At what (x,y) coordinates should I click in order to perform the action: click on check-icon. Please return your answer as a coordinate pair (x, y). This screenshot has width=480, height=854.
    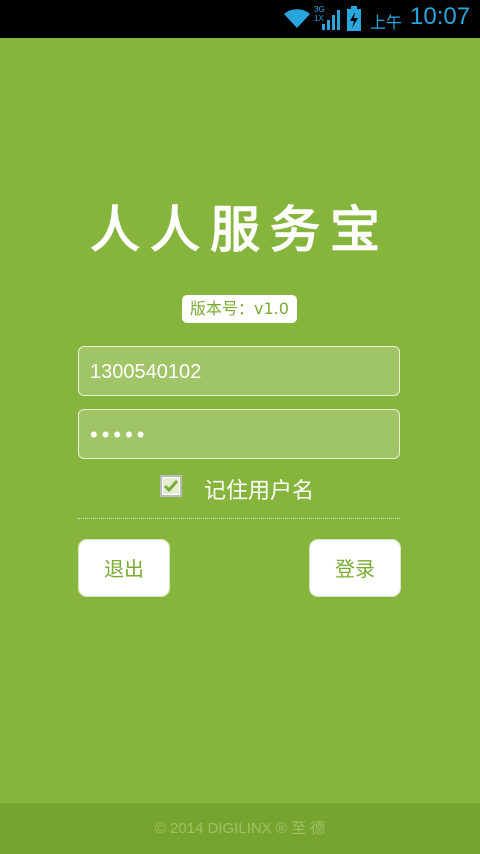
    Looking at the image, I should click on (171, 486).